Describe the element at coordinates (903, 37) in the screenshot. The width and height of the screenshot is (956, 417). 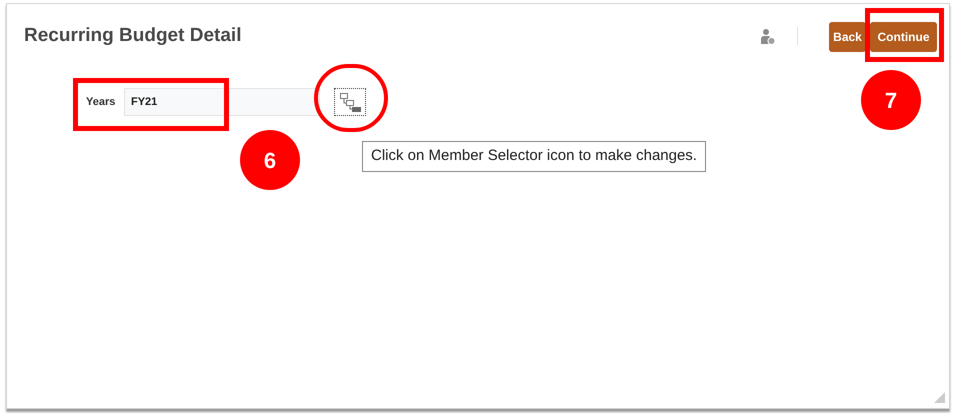
I see `continue-button: Continue` at that location.